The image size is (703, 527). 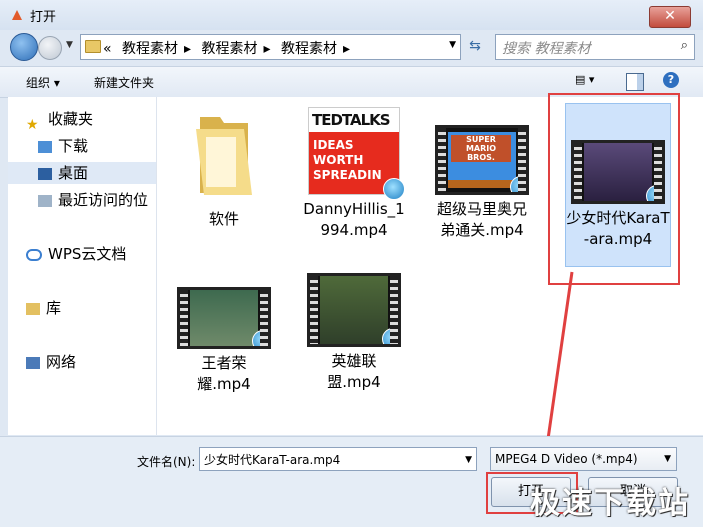 I want to click on recent-places-icon, so click(x=45, y=200).